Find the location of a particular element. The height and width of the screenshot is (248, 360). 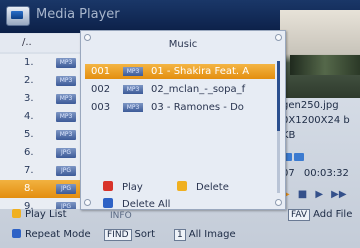

playback-time: 07 00:03:32 is located at coordinates (318, 173).